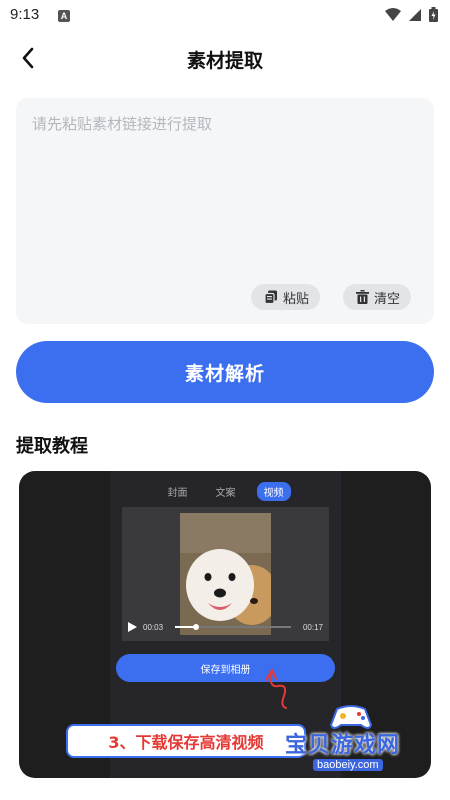 This screenshot has width=450, height=800. I want to click on tutorial-tab-video: 视频, so click(273, 491).